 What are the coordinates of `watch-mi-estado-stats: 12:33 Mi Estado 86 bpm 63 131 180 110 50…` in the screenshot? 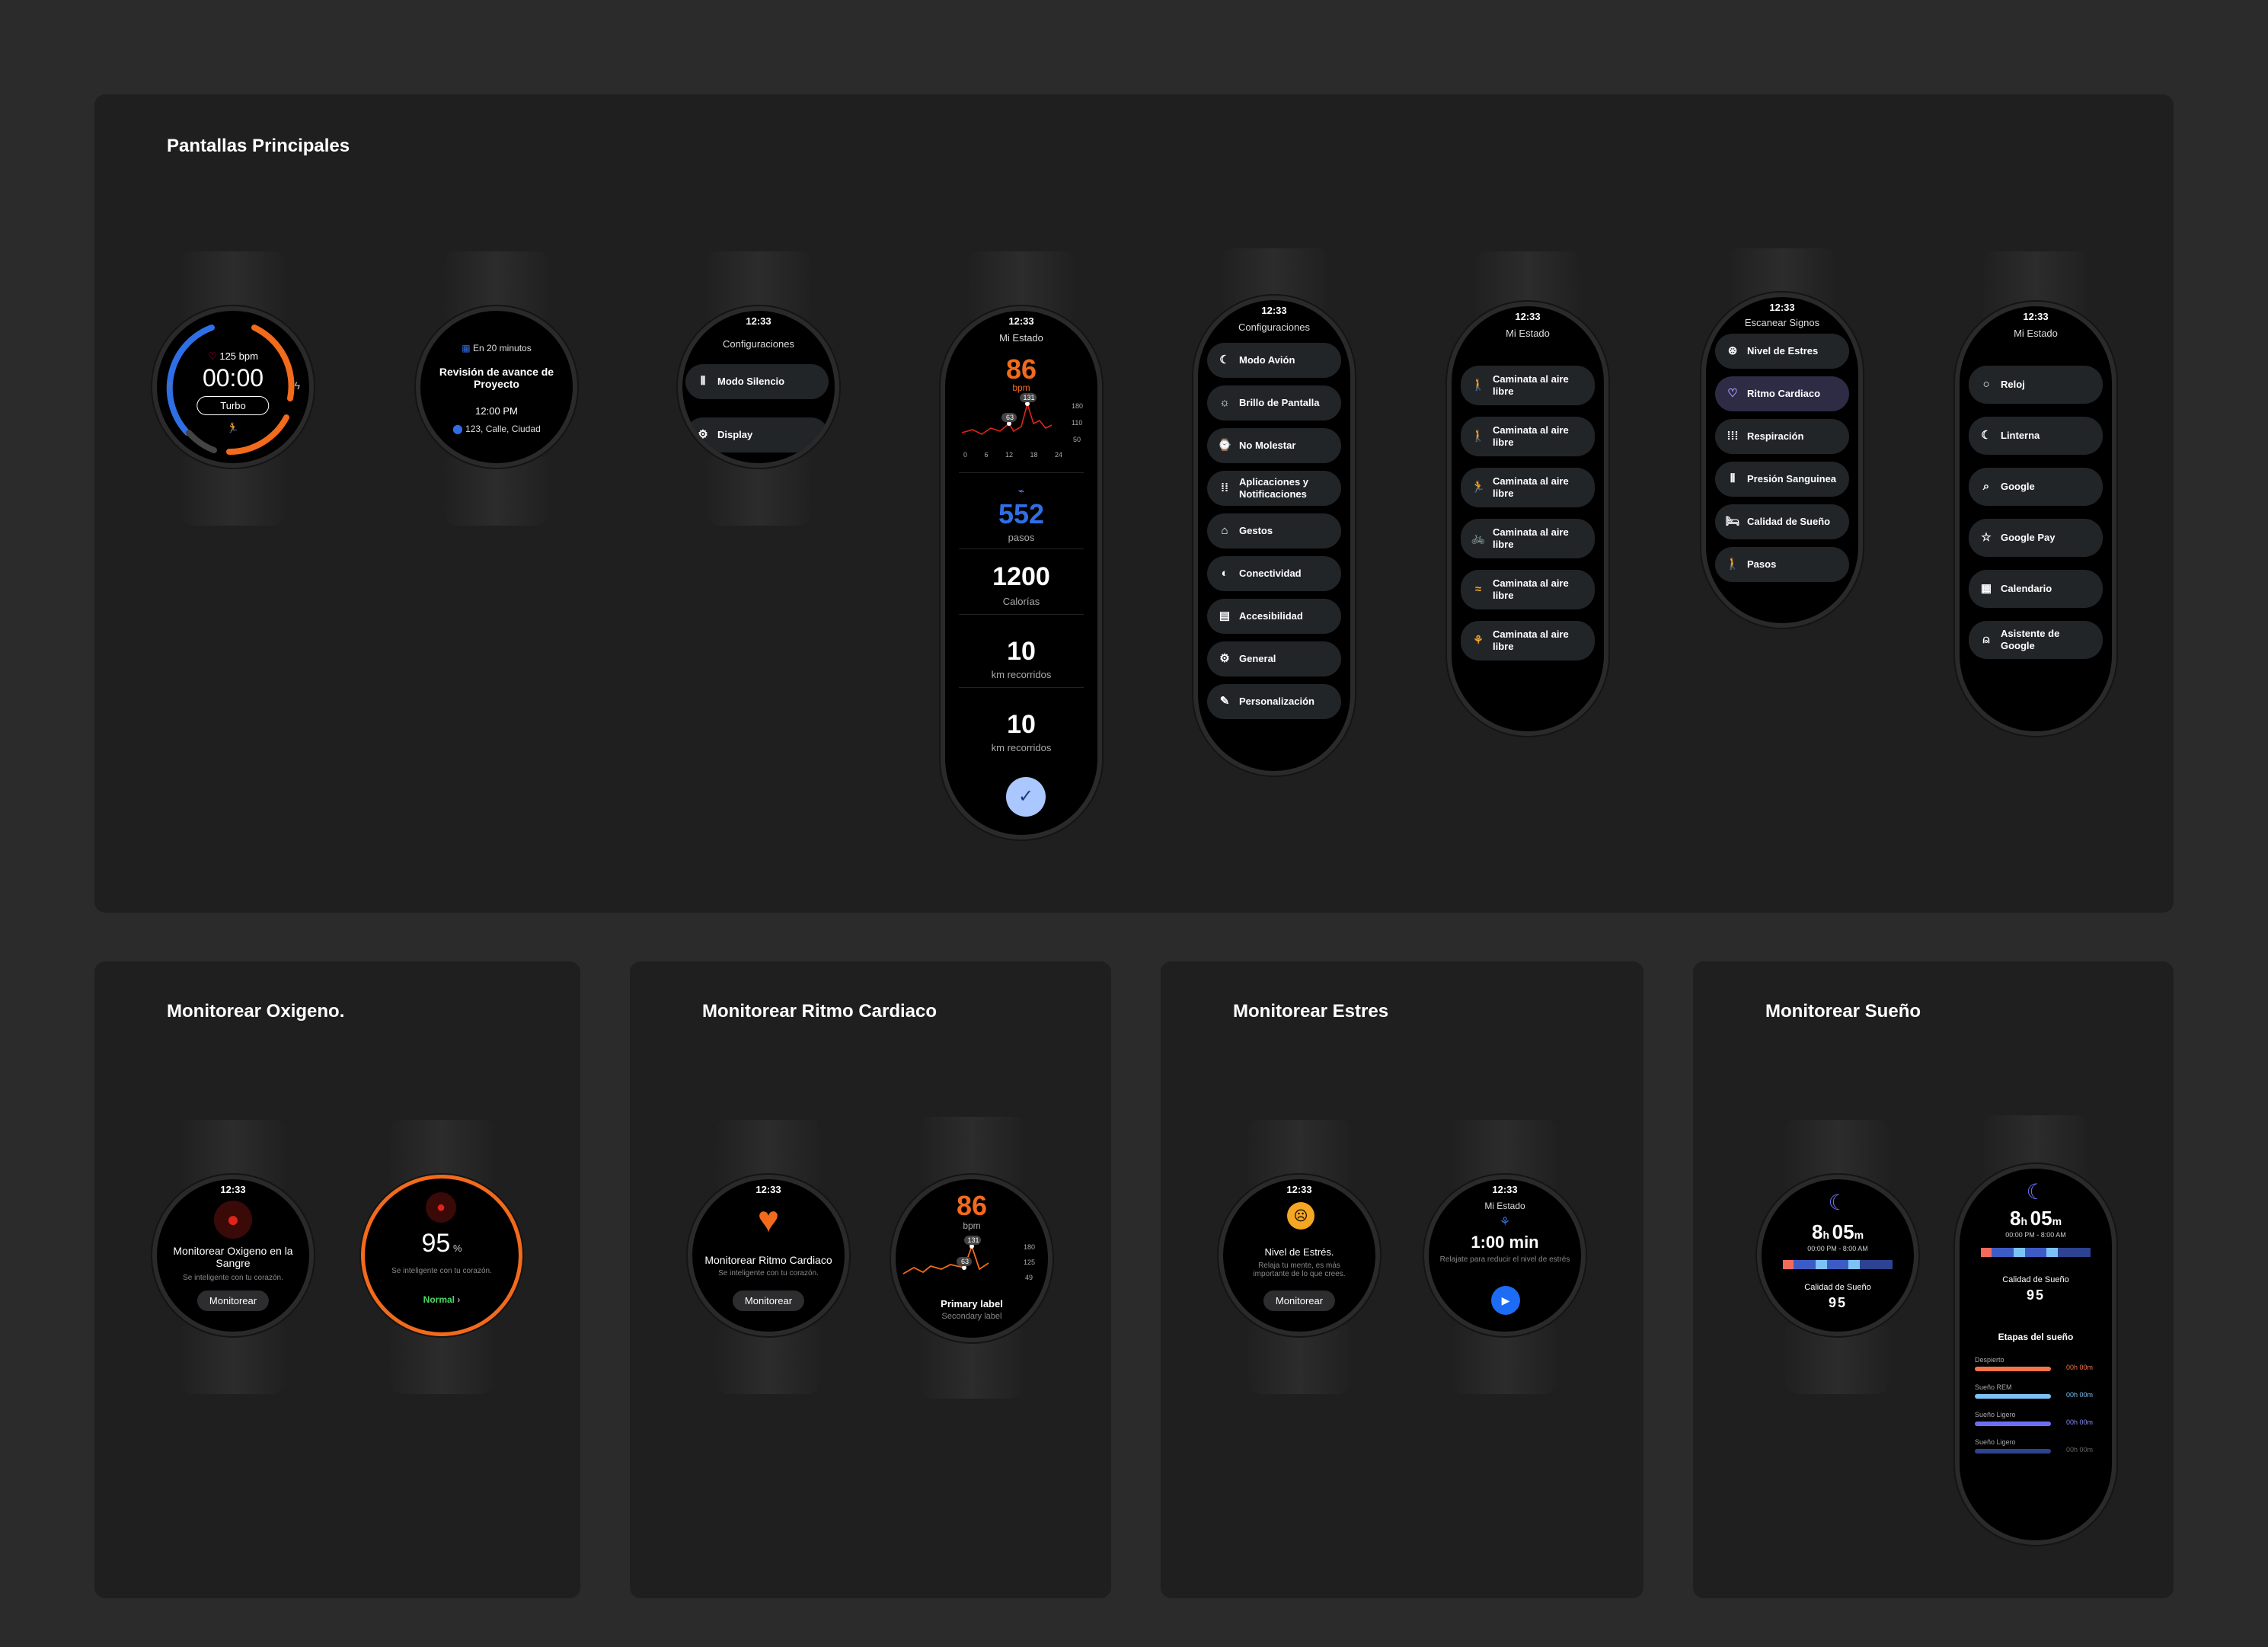 It's located at (1021, 556).